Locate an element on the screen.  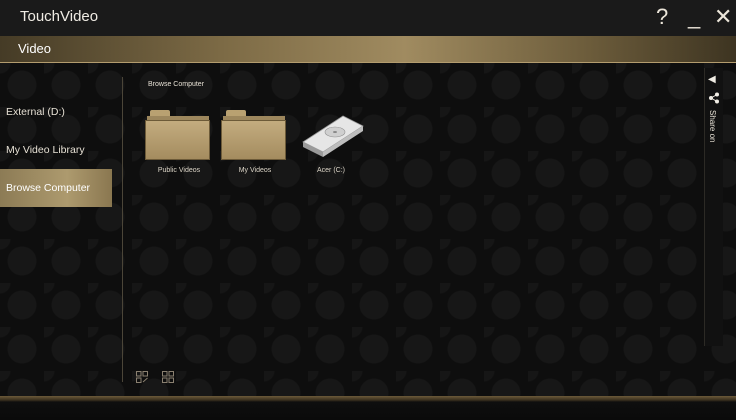
tile-acer-c: Acer (C:) is located at coordinates (331, 144).